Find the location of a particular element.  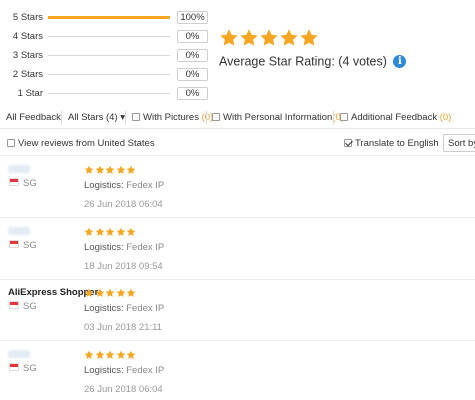

filter-label: Additional Feedback is located at coordinates (394, 117).